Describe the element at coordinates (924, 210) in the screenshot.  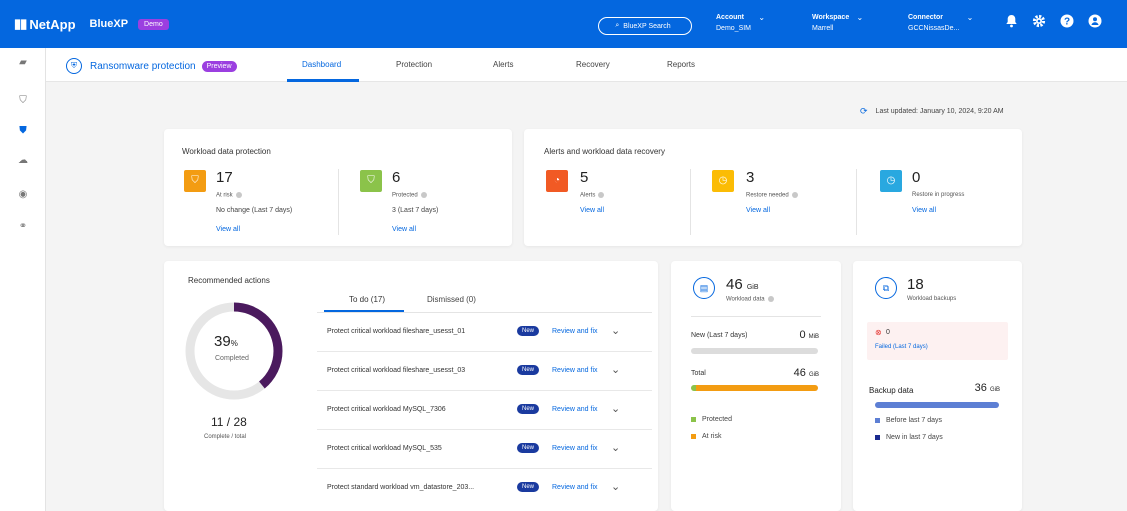
I see `restore-progress-view-all-link: View all` at that location.